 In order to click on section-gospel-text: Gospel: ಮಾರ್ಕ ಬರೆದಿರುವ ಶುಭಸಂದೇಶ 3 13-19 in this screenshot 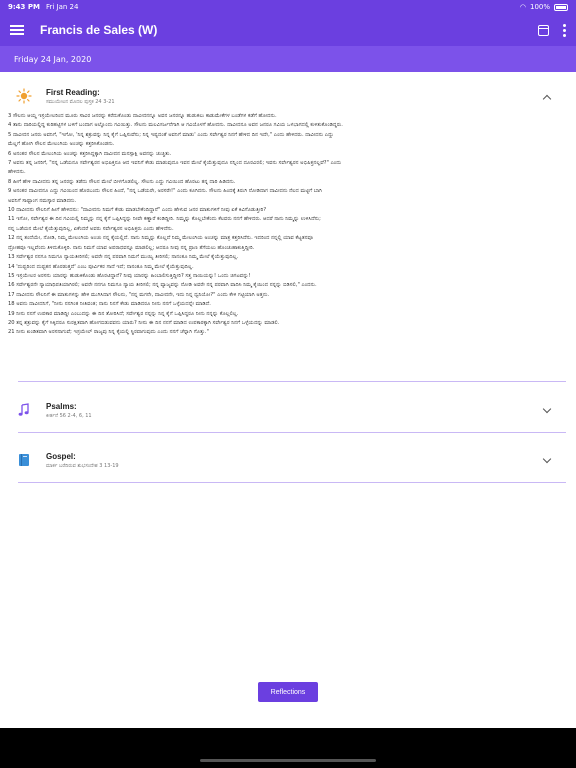, I will do `click(82, 460)`.